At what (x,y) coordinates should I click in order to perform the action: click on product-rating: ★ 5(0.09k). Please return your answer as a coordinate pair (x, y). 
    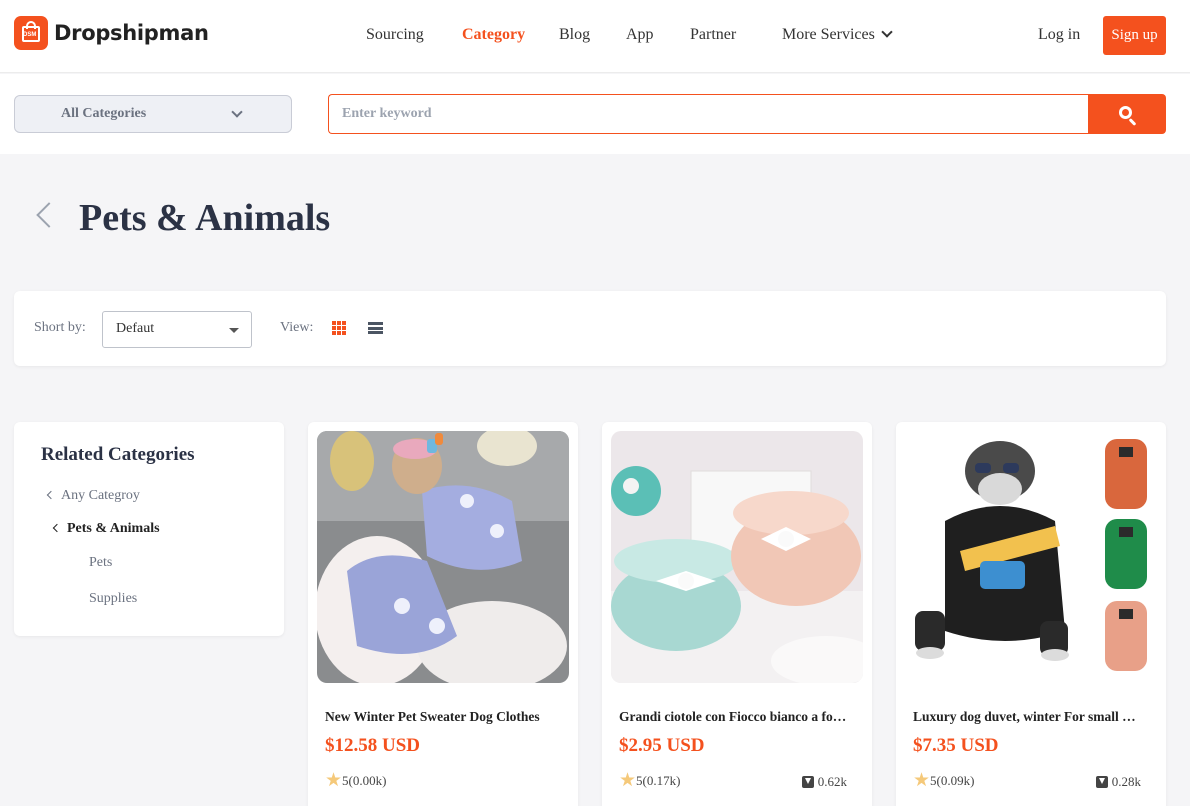
    Looking at the image, I should click on (944, 780).